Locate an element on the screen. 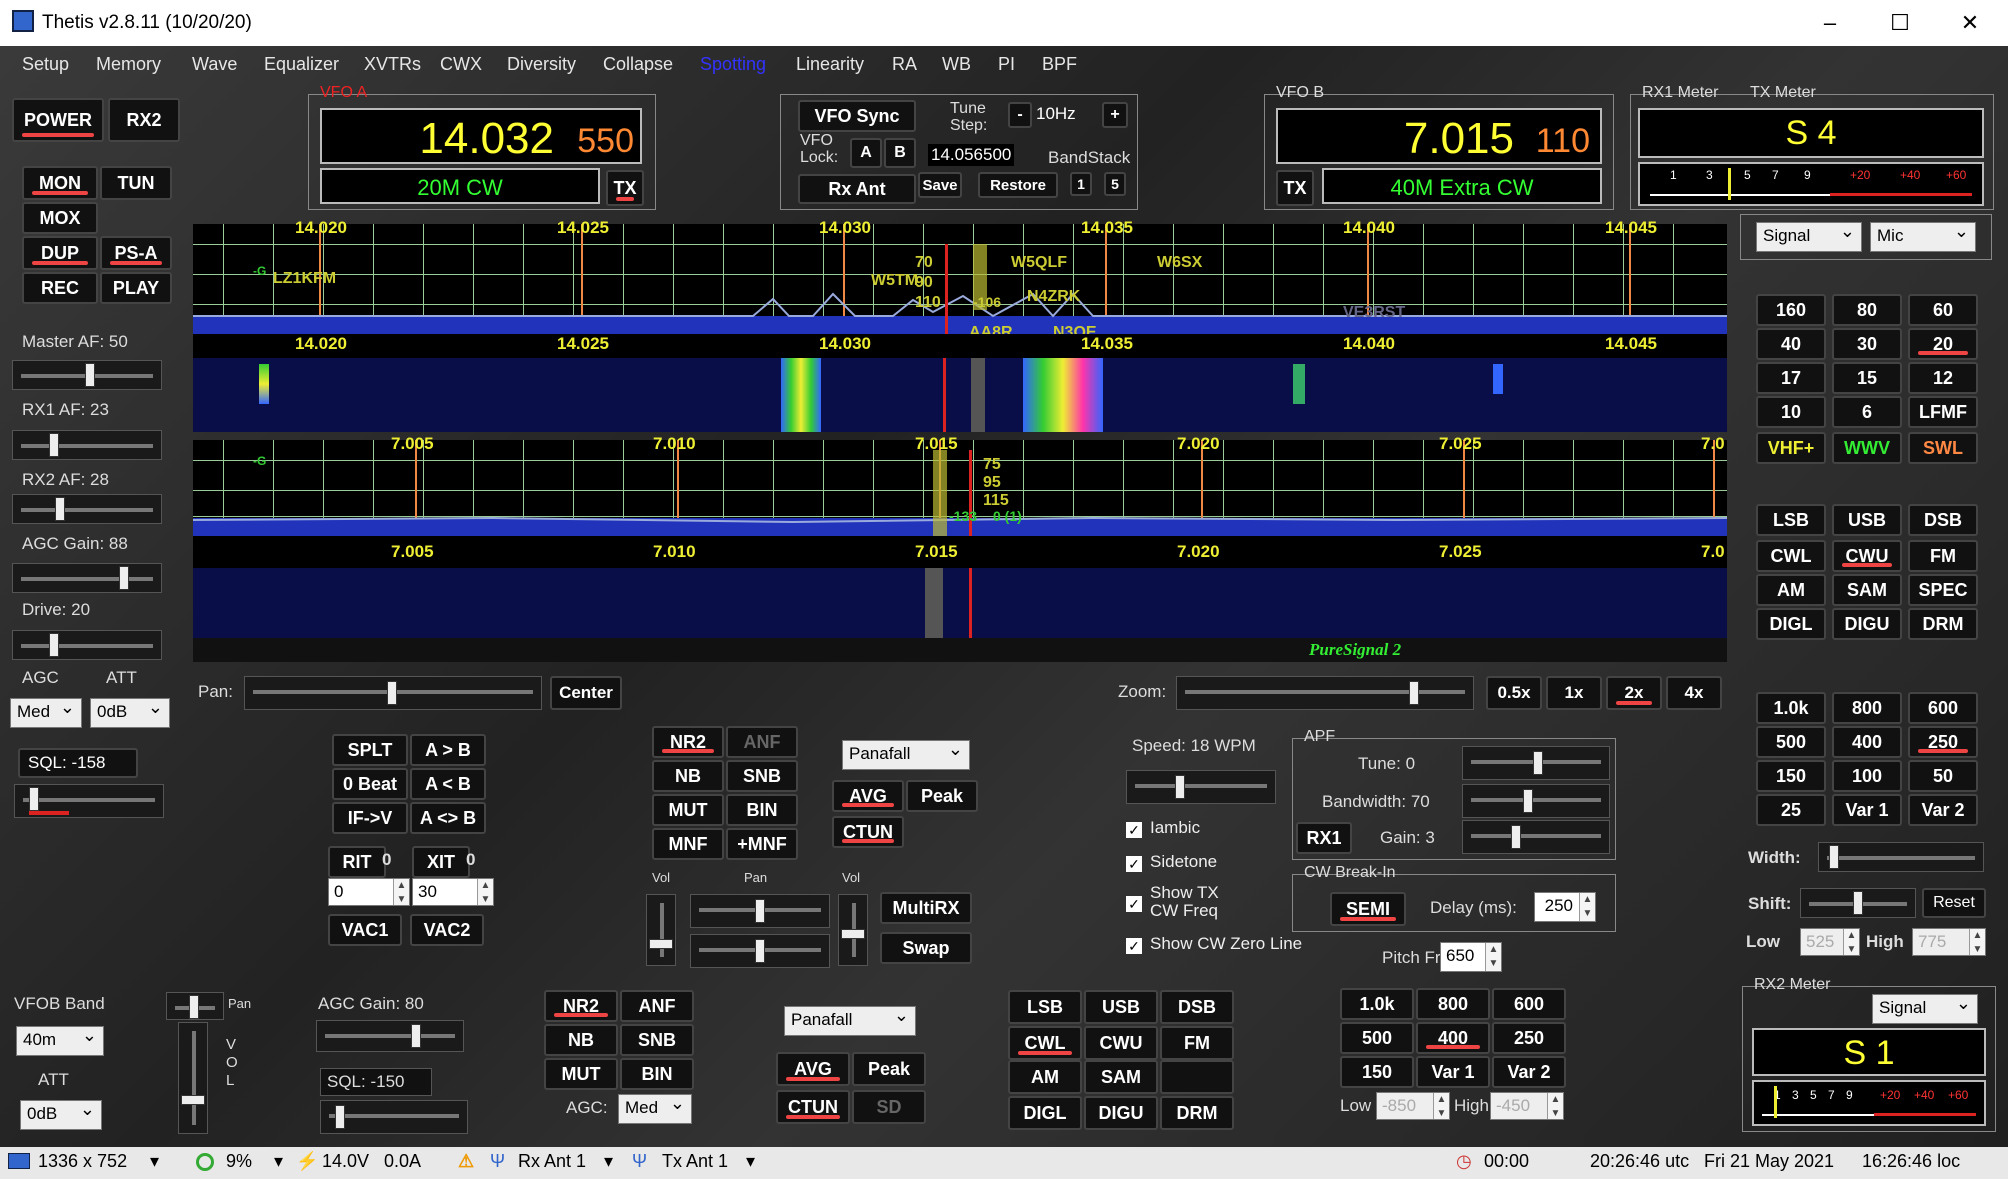  rx2-anf-button: ANF is located at coordinates (657, 1006).